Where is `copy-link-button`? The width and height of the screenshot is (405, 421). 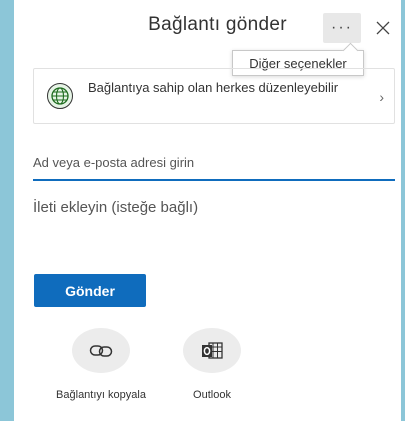 copy-link-button is located at coordinates (101, 350).